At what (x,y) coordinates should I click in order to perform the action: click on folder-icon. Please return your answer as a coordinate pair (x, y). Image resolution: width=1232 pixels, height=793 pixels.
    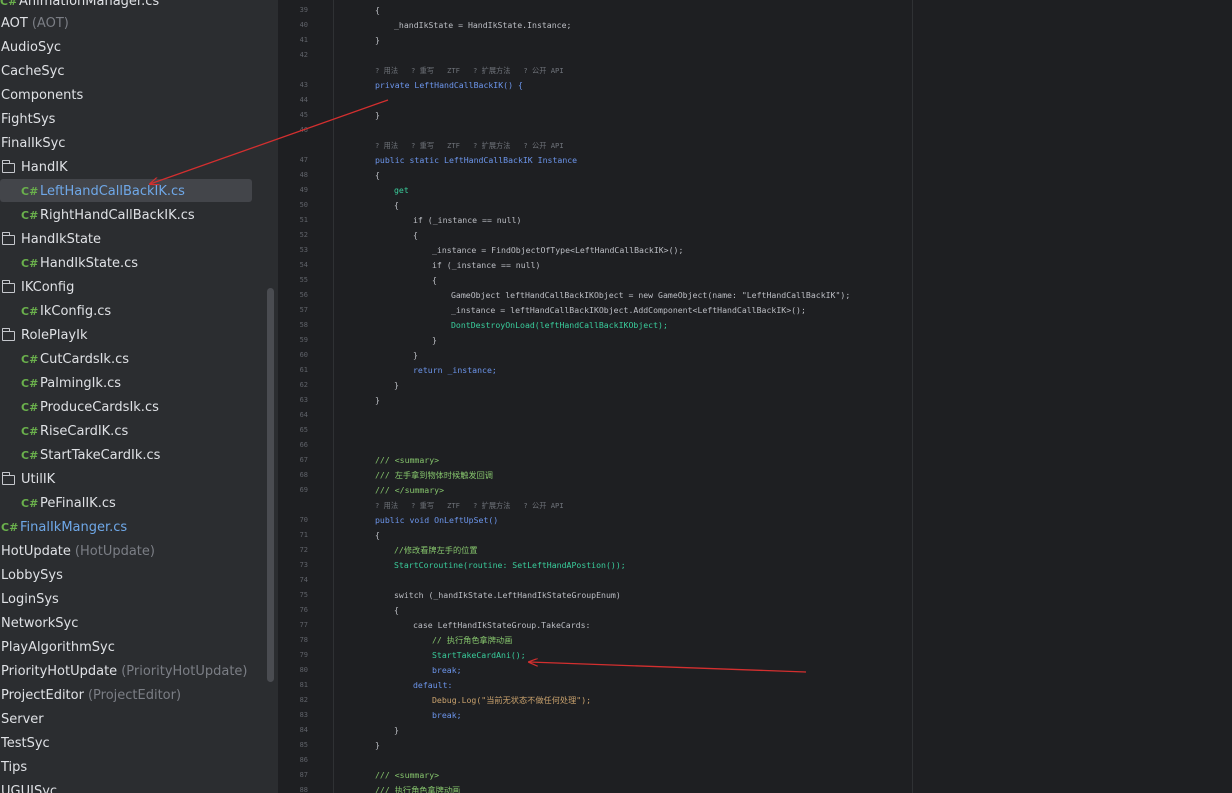
    Looking at the image, I should click on (8, 478).